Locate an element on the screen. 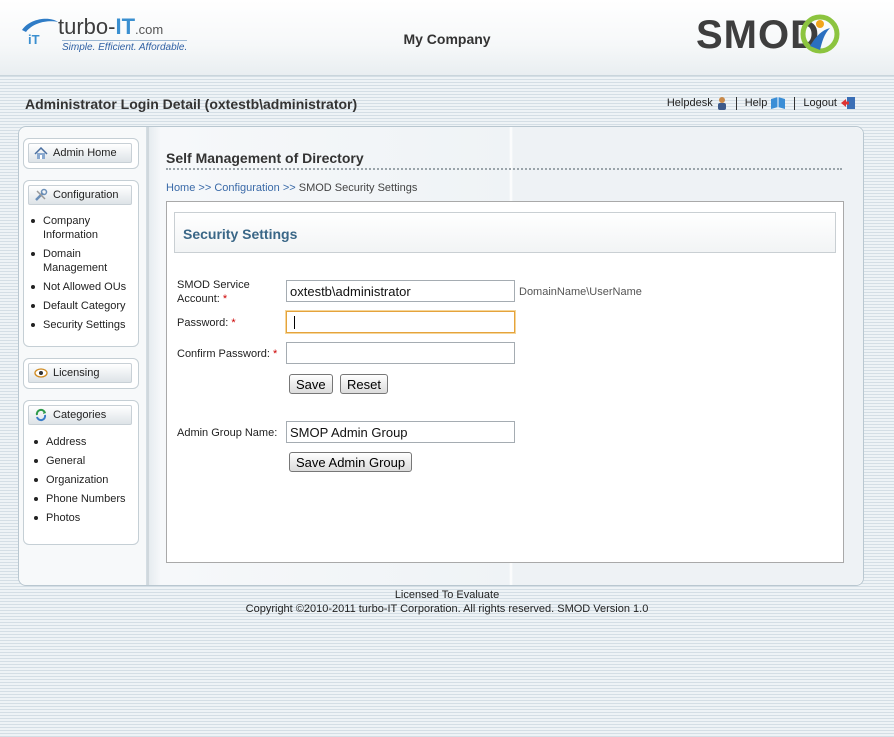  helpdesk-label: Helpdesk is located at coordinates (689, 103).